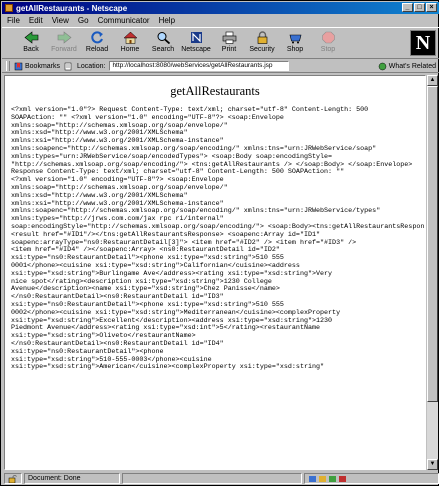  I want to click on netscape-logo: N, so click(423, 43).